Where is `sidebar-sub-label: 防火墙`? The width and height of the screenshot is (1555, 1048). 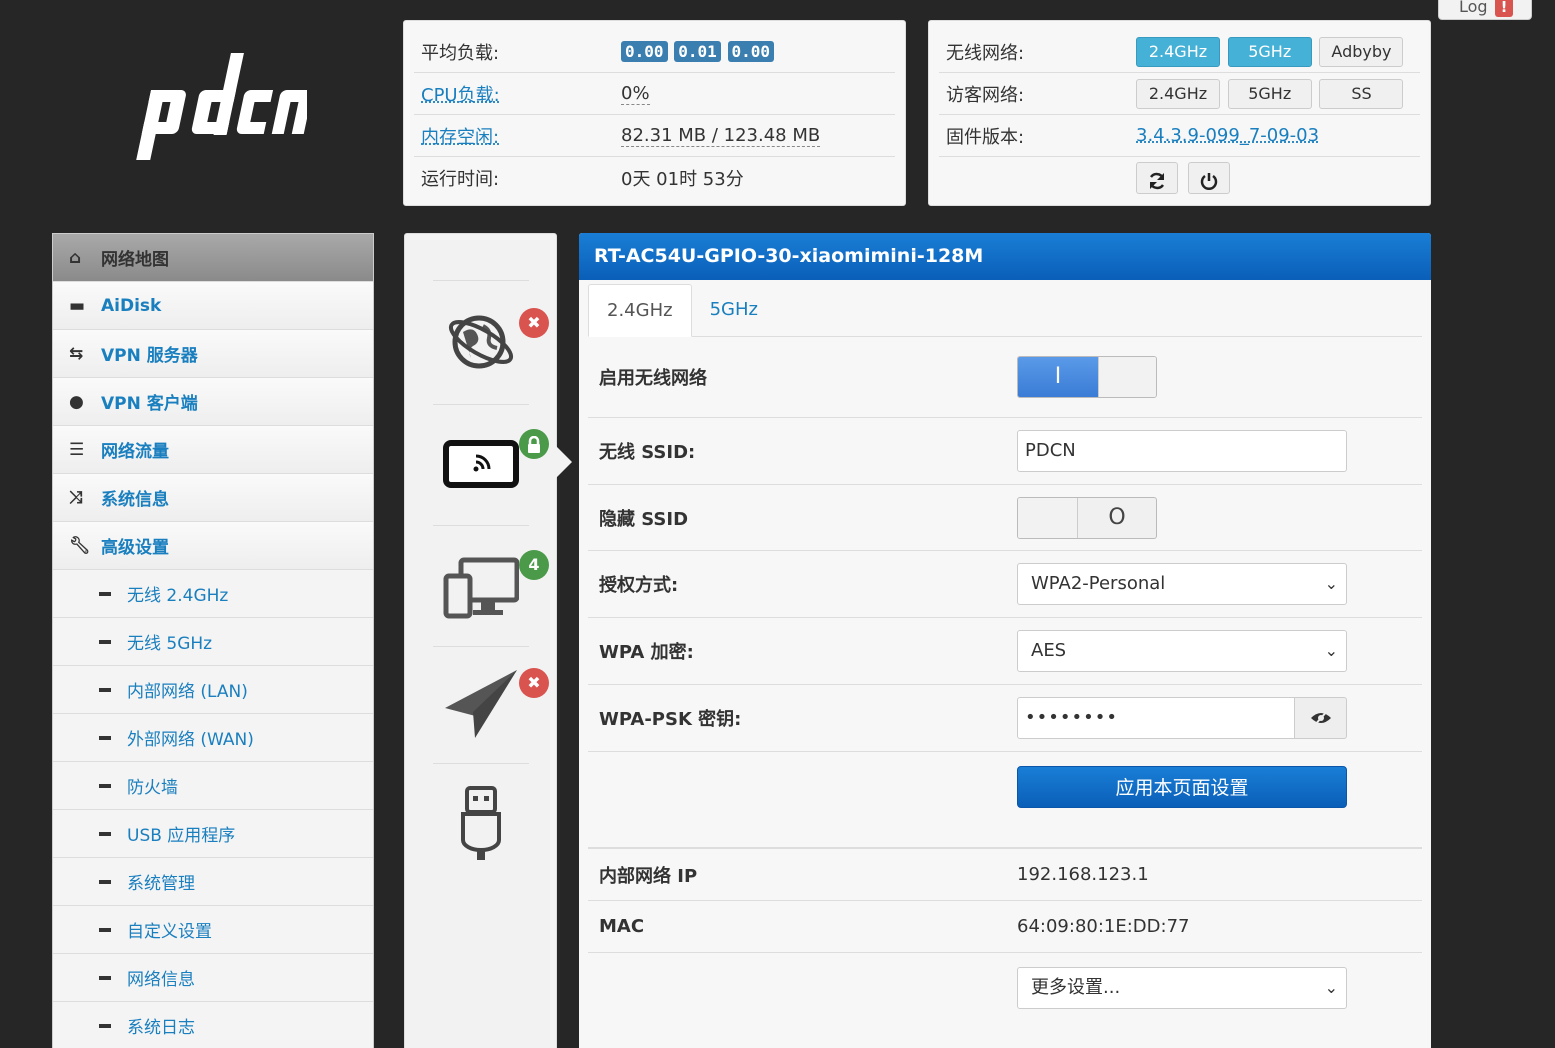 sidebar-sub-label: 防火墙 is located at coordinates (152, 788).